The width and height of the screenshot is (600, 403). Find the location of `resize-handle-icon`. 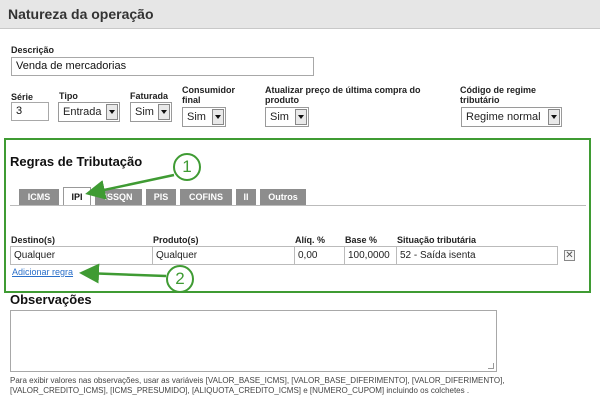

resize-handle-icon is located at coordinates (491, 366).